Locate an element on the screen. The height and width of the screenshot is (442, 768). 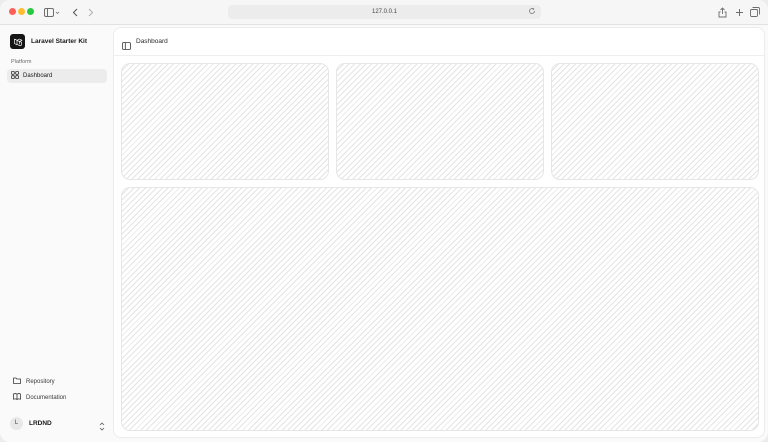
browser-toolbar: 127.0.0.1 is located at coordinates (384, 12).